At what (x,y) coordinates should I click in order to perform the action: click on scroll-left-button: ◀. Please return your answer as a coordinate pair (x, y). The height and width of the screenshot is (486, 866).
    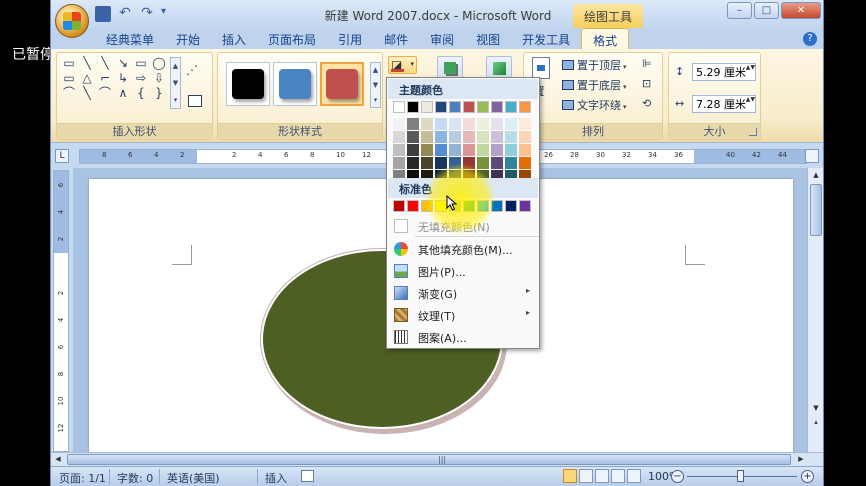
    Looking at the image, I should click on (58, 459).